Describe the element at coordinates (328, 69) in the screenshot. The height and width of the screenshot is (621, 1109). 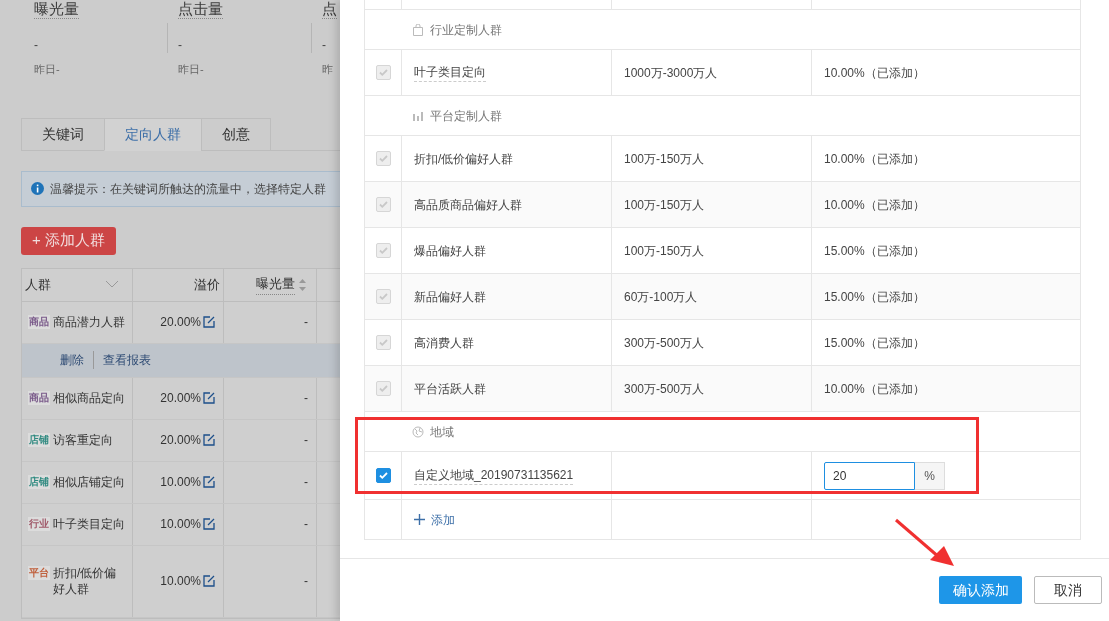
I see `yesterday-value: 昨` at that location.